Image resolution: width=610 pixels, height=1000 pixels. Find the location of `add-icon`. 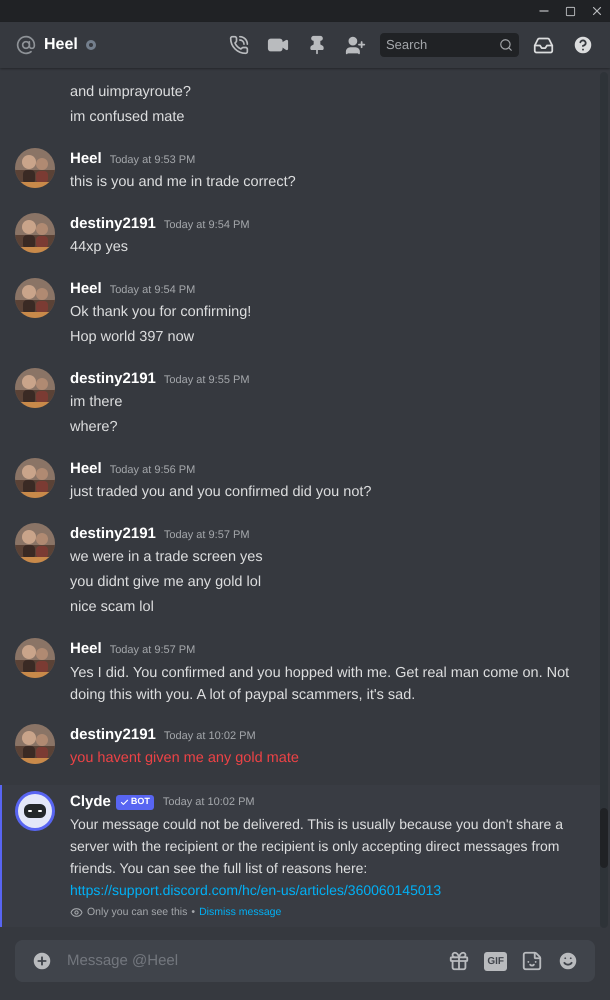

add-icon is located at coordinates (42, 961).